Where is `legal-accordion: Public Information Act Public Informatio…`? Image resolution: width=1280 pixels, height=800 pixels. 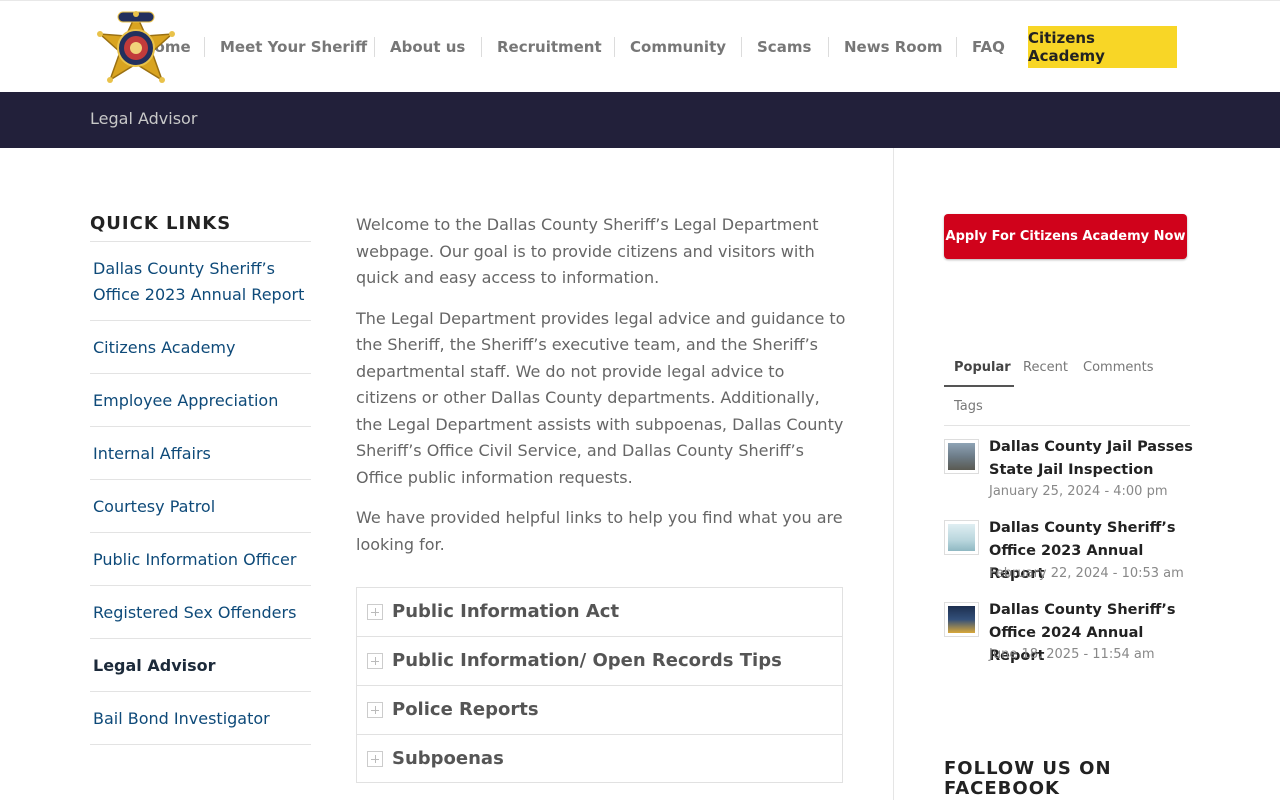
legal-accordion: Public Information Act Public Informatio… is located at coordinates (599, 685).